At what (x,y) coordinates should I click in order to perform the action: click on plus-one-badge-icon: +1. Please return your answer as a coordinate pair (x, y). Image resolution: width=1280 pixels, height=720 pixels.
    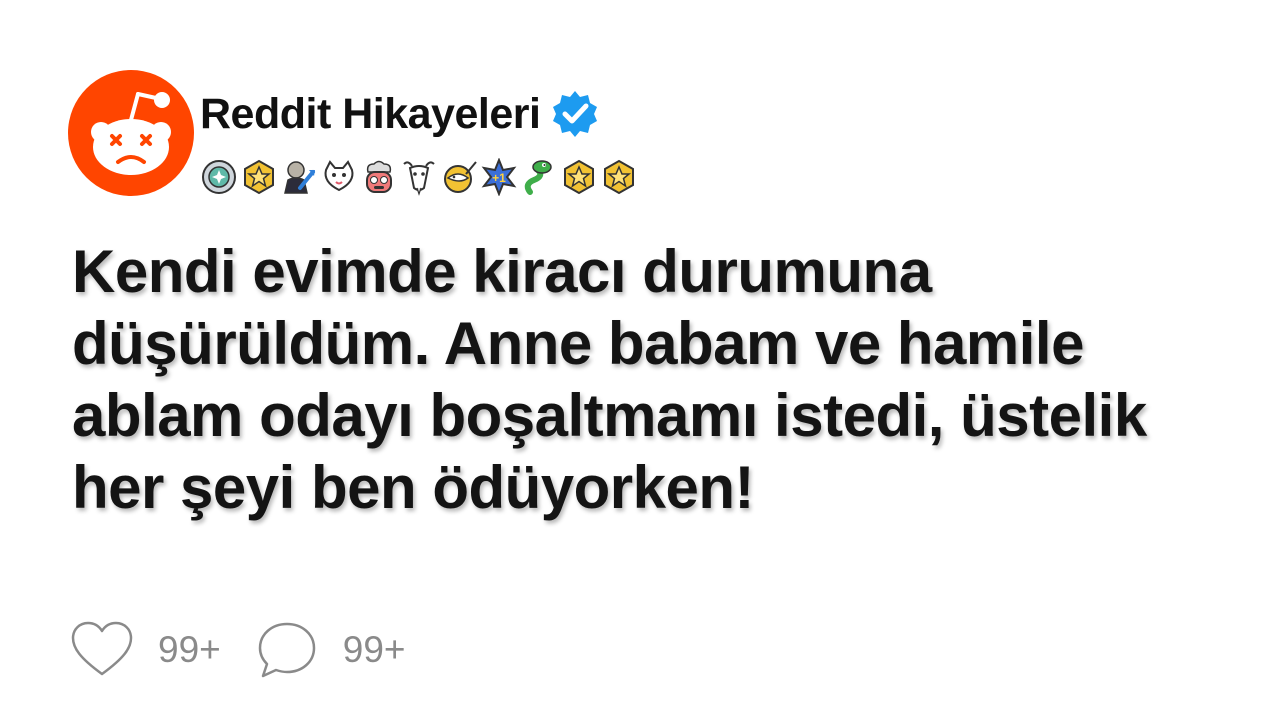
    Looking at the image, I should click on (499, 177).